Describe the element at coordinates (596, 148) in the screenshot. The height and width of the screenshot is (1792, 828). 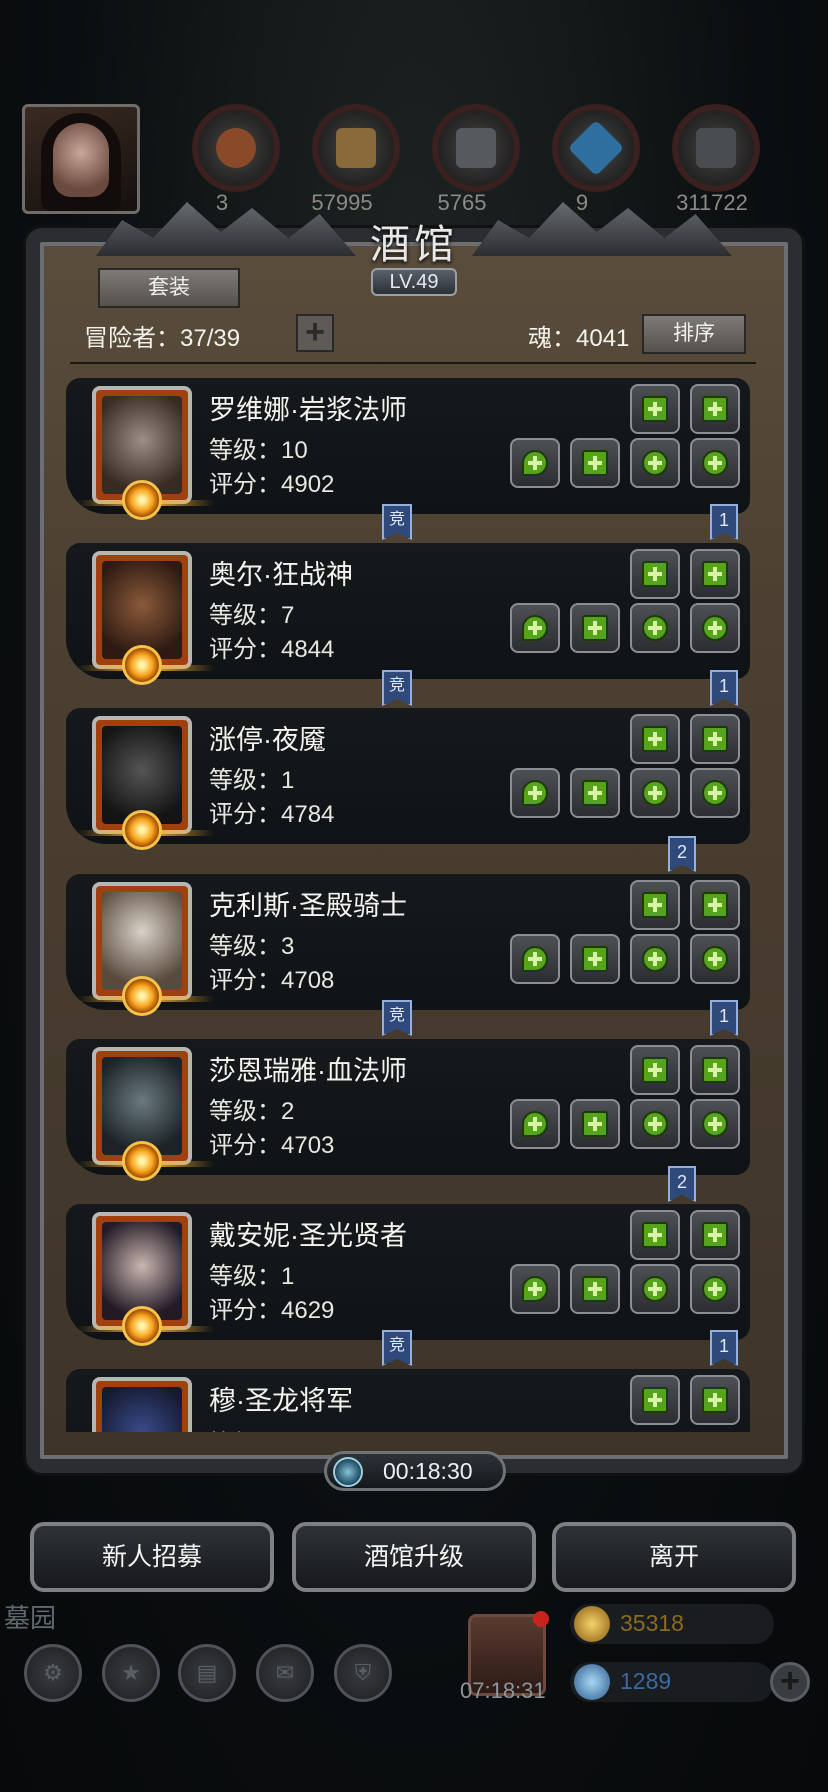
I see `crystal-resource-icon` at that location.